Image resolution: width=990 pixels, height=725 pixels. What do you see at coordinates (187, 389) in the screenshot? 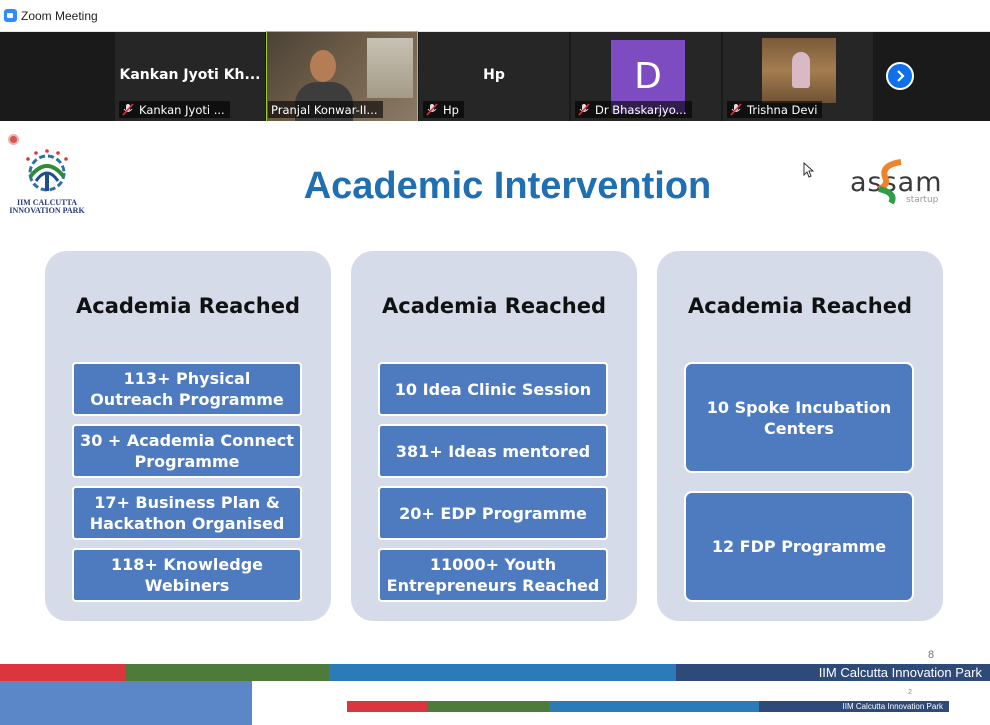
I see `stat-card: 113+ Physical Outreach Programme` at bounding box center [187, 389].